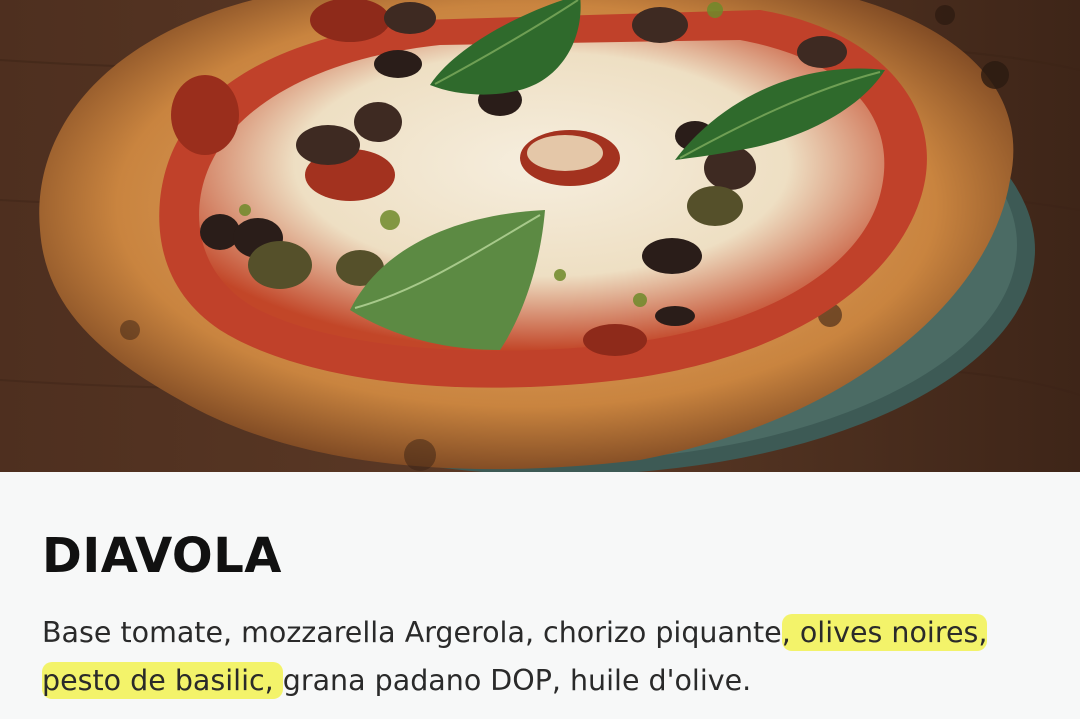  Describe the element at coordinates (162, 556) in the screenshot. I see `pizza-name: DIAVOLA` at that location.